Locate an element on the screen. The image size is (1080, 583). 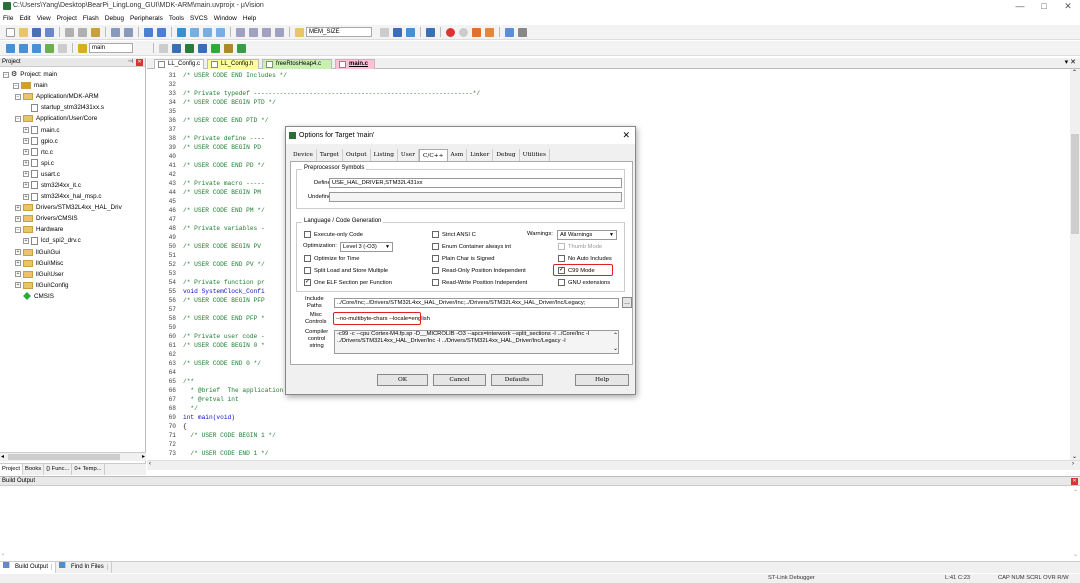
dialog-close-button: ✕ is located at coordinates (626, 135).